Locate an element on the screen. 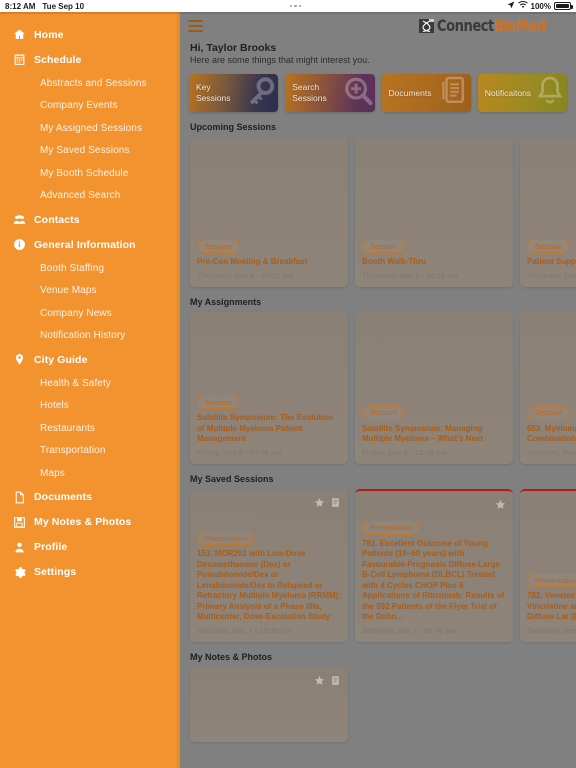  sidebar-item-schedule: Schedule is located at coordinates (90, 59).